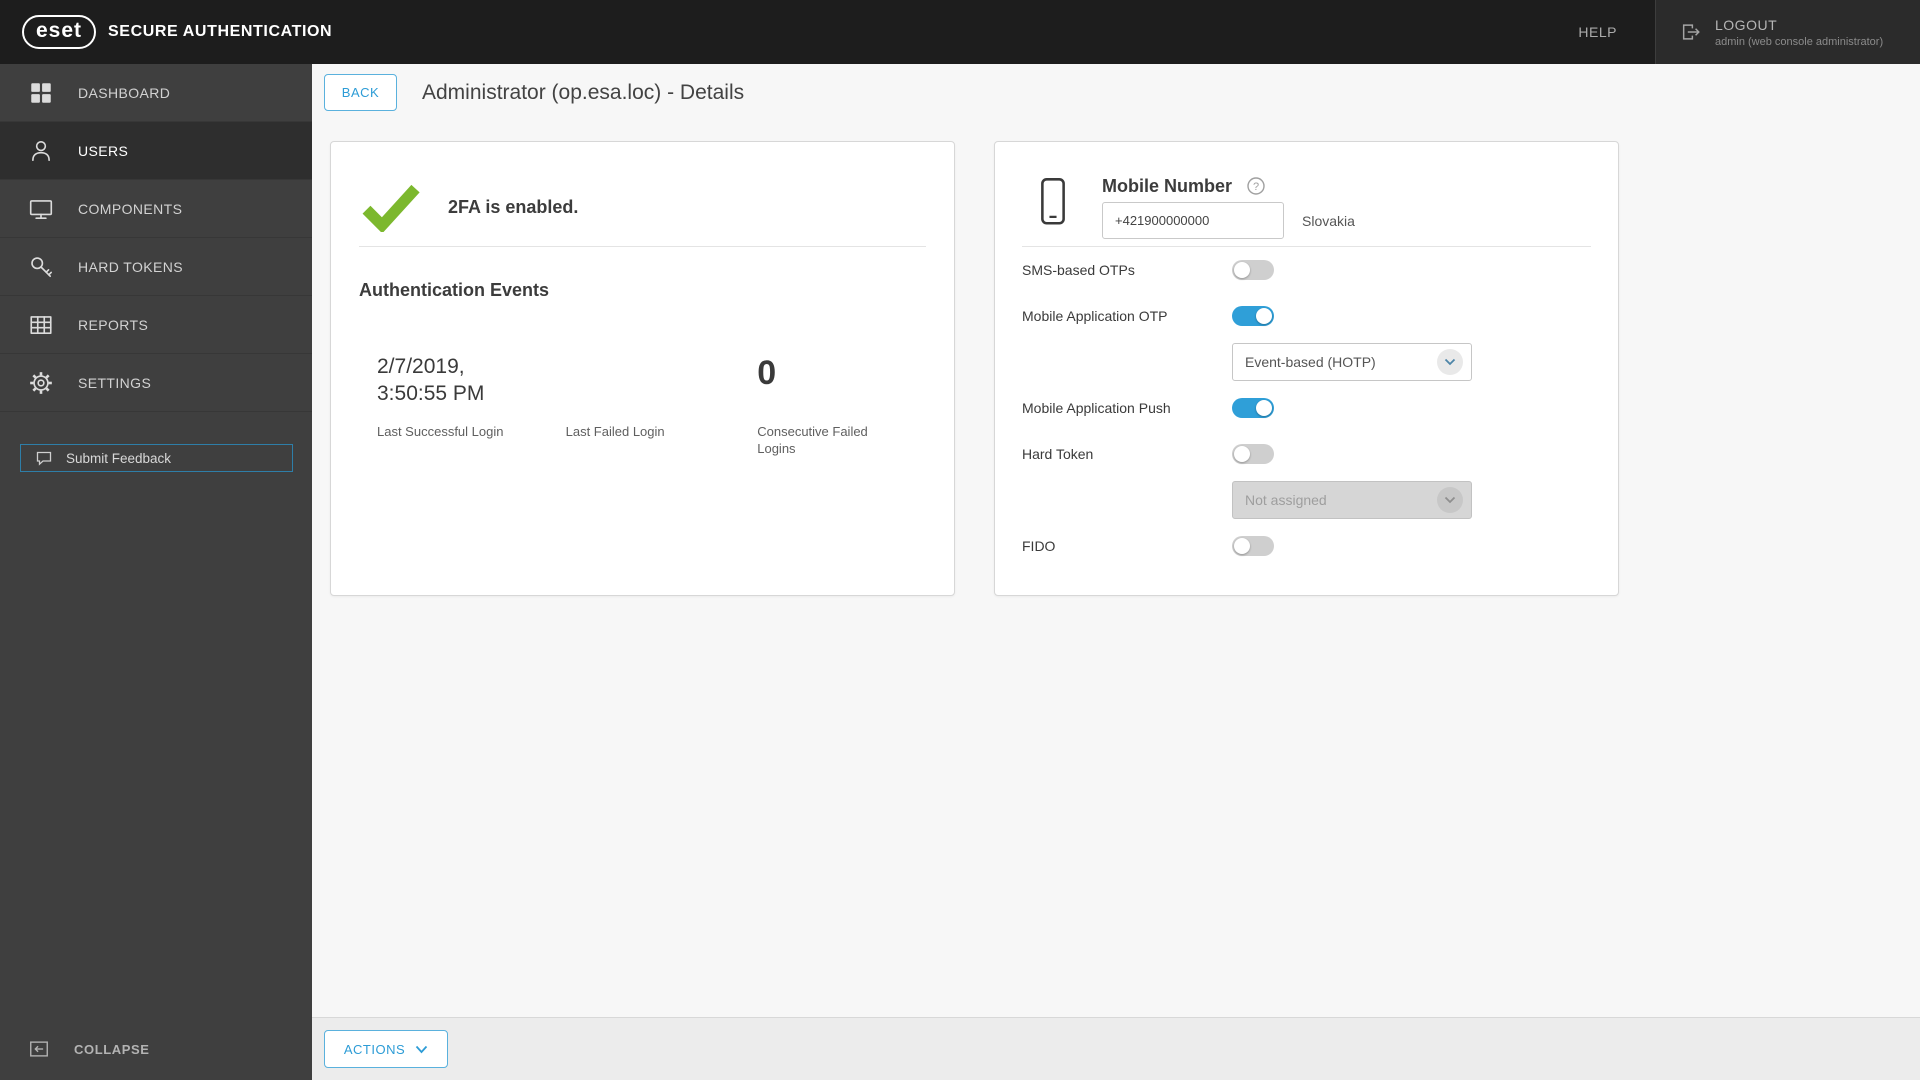  I want to click on hard-token-dropdown: Not assigned, so click(1352, 500).